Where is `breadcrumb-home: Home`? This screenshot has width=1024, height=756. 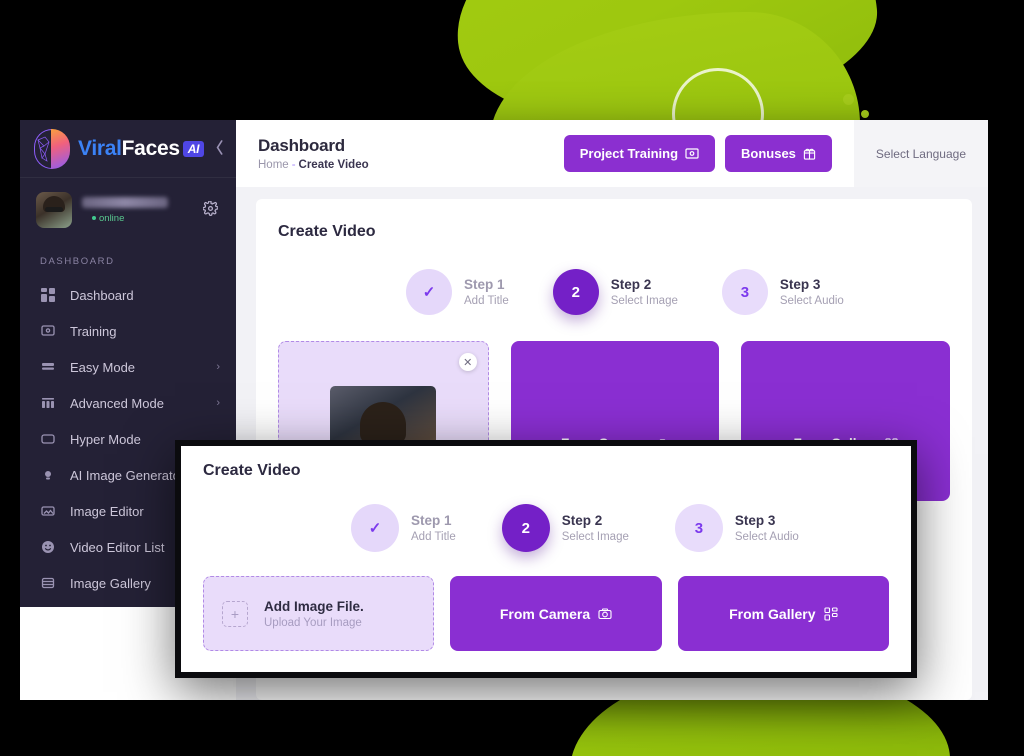
breadcrumb-home: Home is located at coordinates (273, 165).